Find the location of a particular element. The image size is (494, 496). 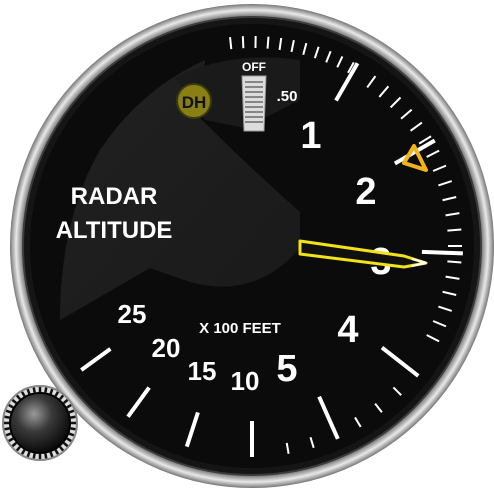

gauge-title-line2: ALTITUDE is located at coordinates (114, 230).